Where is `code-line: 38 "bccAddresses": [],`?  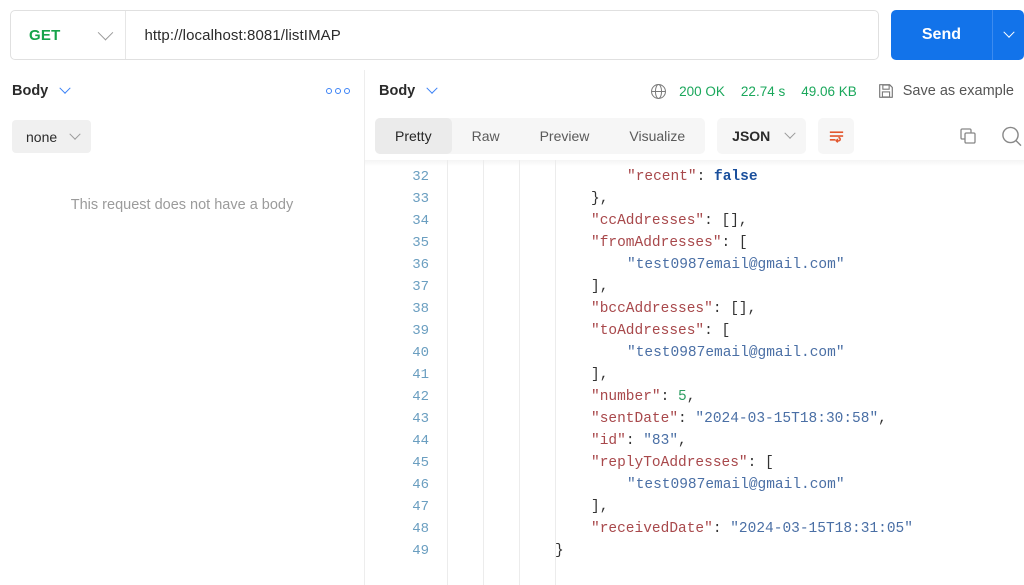 code-line: 38 "bccAddresses": [], is located at coordinates (694, 309).